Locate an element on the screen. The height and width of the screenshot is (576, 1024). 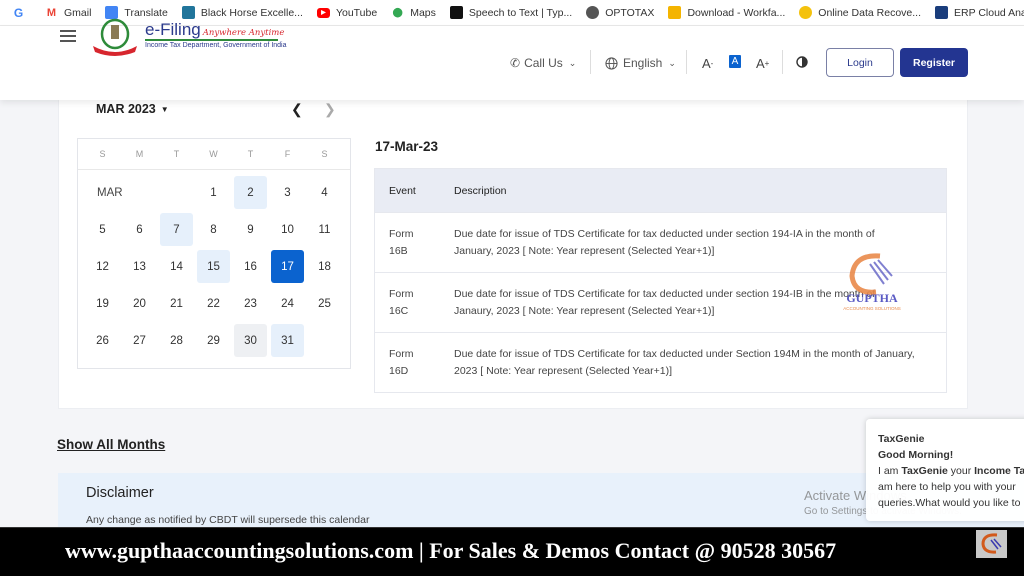
calendar-day: 21 is located at coordinates (176, 303).